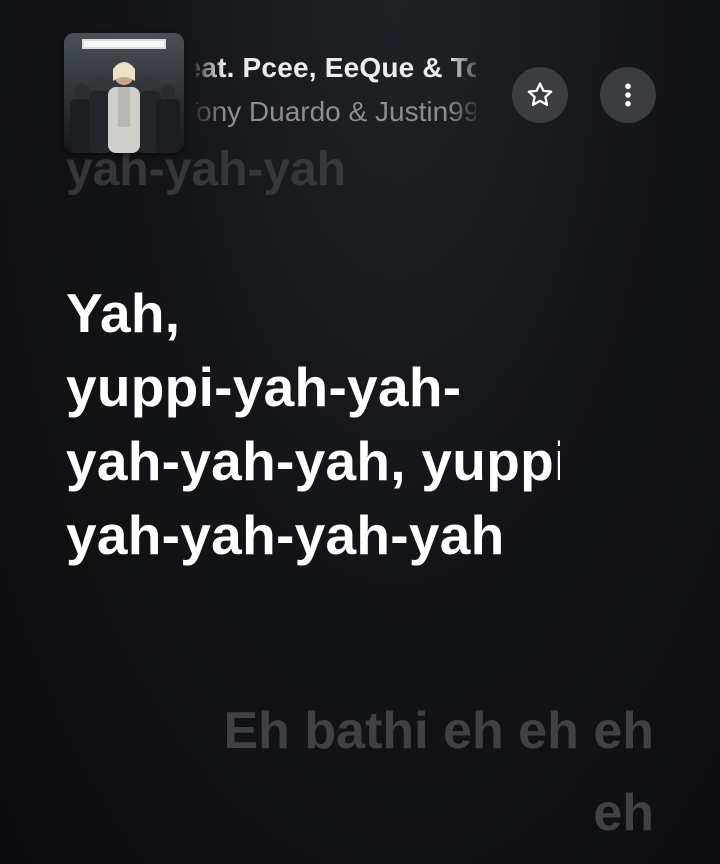 Image resolution: width=720 pixels, height=864 pixels. I want to click on favorite-button, so click(540, 95).